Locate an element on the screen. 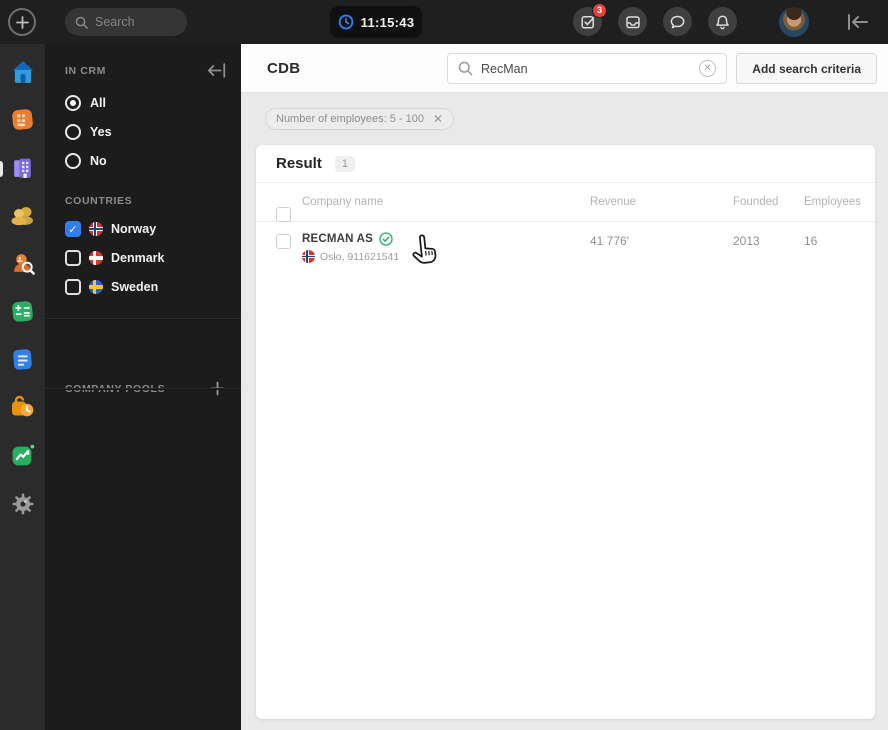 The image size is (888, 730). sidebar-item-planner is located at coordinates (22, 119).